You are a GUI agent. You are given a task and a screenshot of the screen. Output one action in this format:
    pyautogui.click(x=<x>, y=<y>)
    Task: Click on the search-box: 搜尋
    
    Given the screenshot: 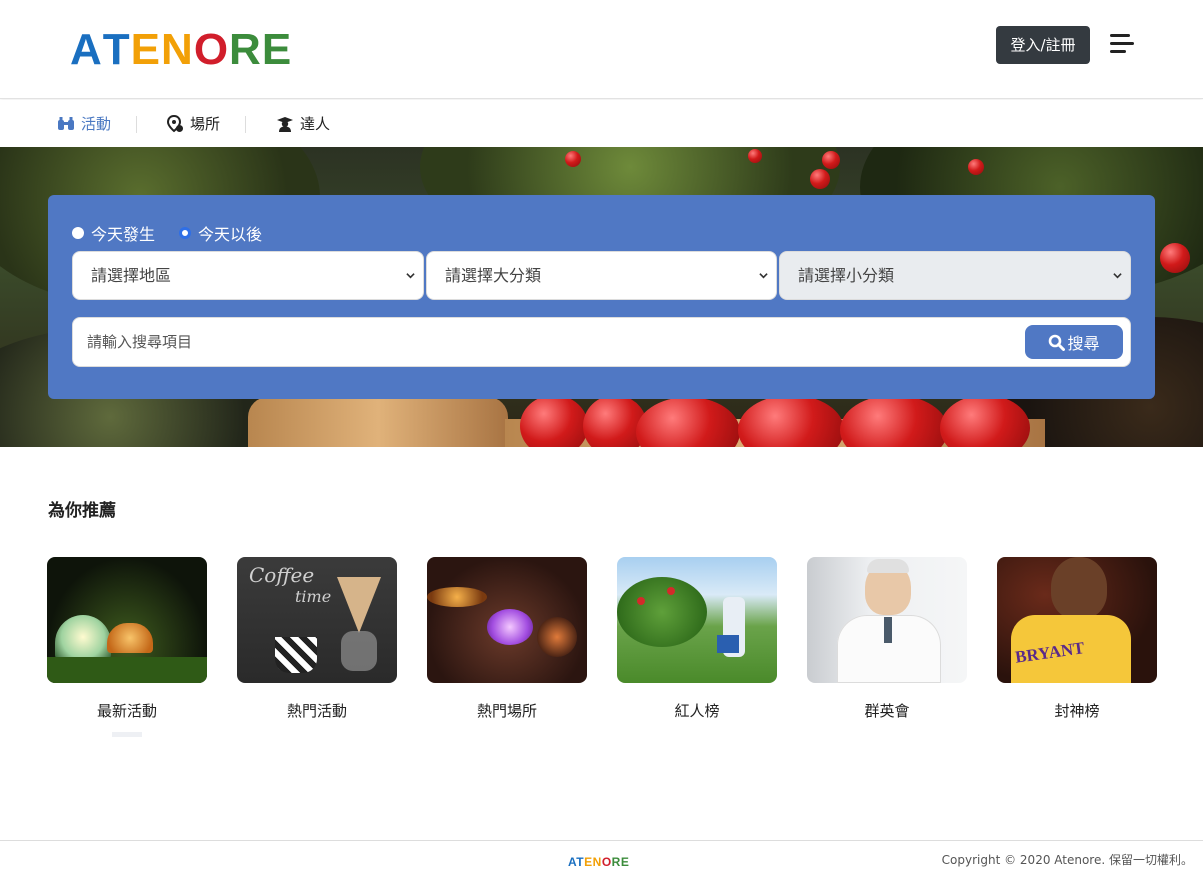 What is the action you would take?
    pyautogui.click(x=601, y=342)
    